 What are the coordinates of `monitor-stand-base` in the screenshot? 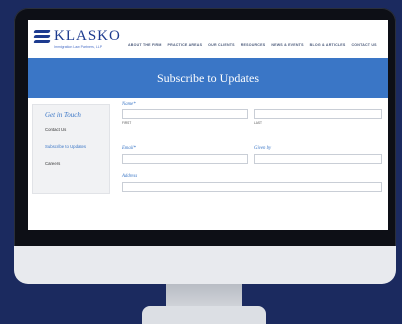 It's located at (204, 315).